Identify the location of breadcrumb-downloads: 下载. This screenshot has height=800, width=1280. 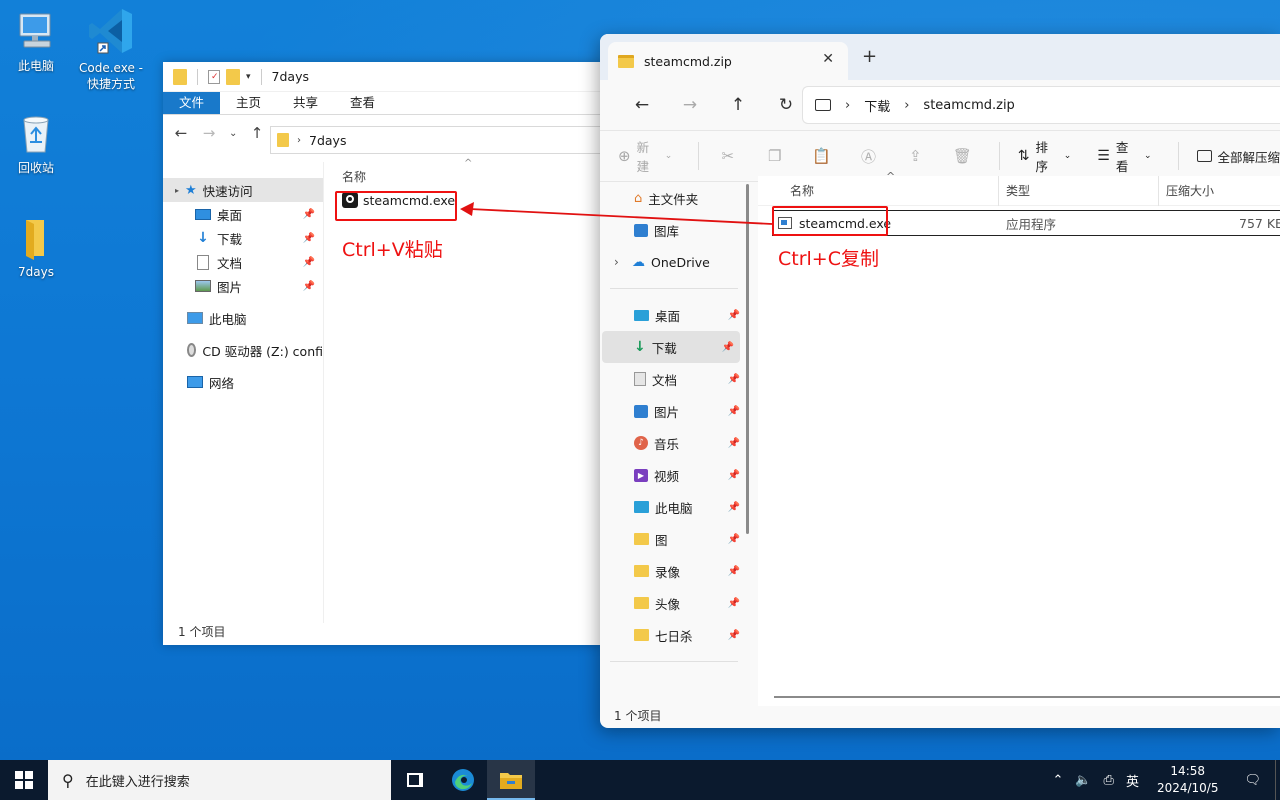
(877, 105).